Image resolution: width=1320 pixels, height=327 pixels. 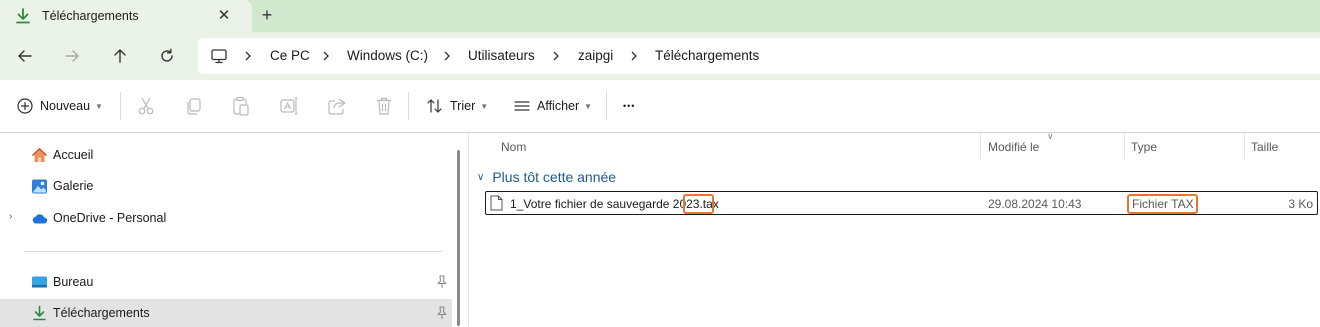 I want to click on sort-caret-icon: ∨, so click(x=1050, y=136).